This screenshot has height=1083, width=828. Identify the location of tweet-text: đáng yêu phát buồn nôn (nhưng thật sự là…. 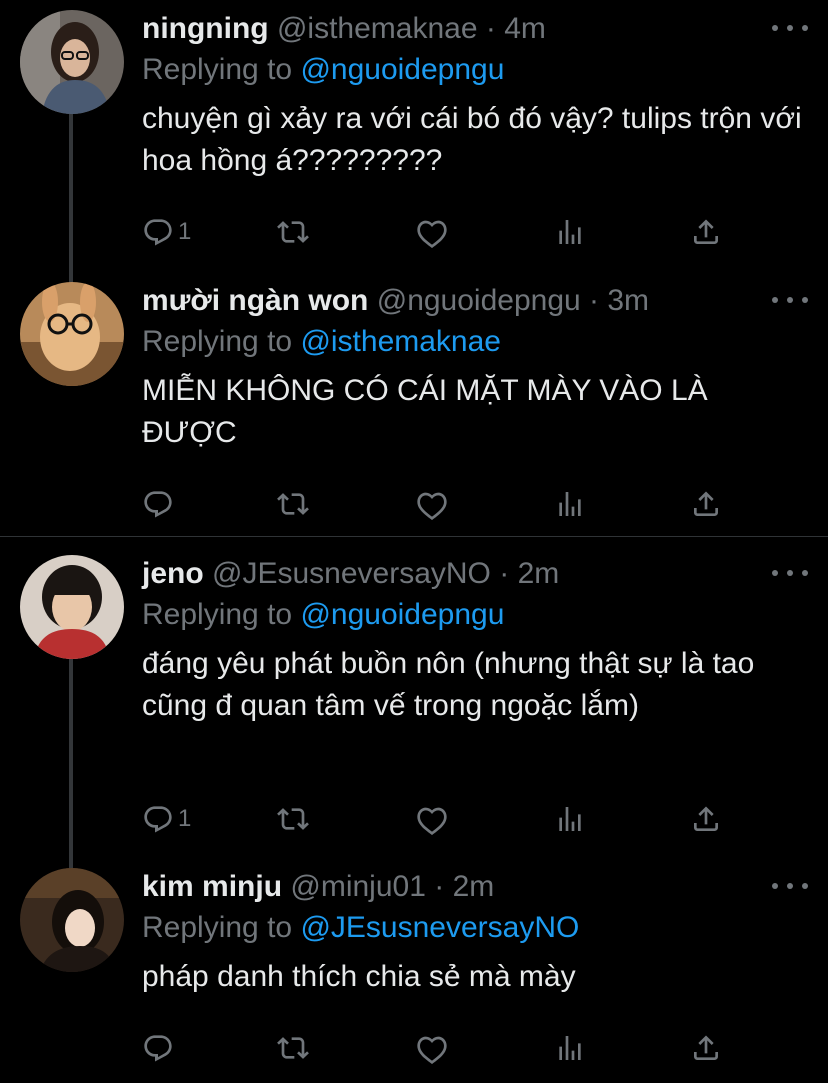
(448, 684).